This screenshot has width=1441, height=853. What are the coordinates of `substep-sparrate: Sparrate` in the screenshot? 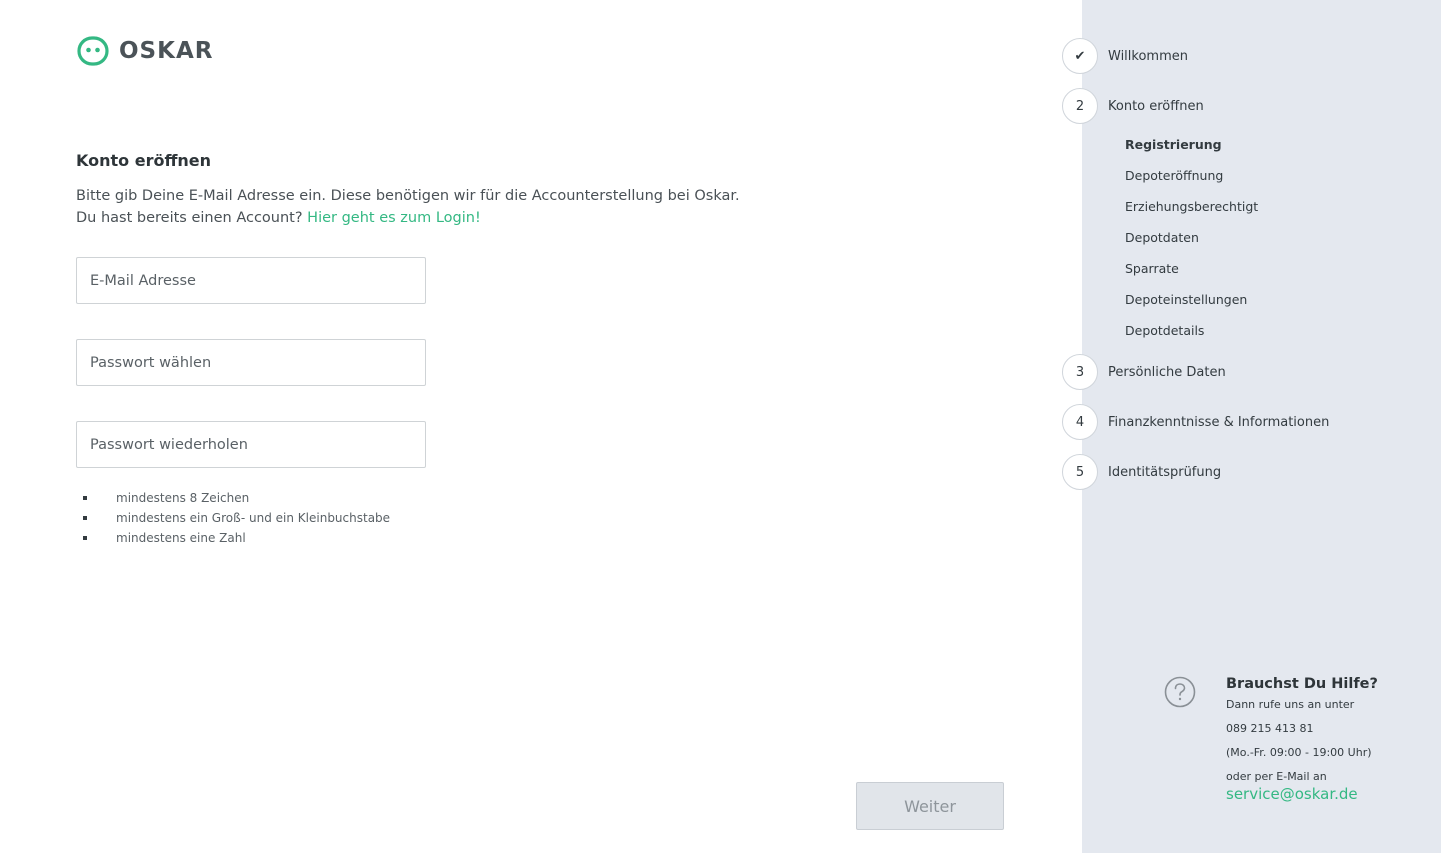 It's located at (1191, 273).